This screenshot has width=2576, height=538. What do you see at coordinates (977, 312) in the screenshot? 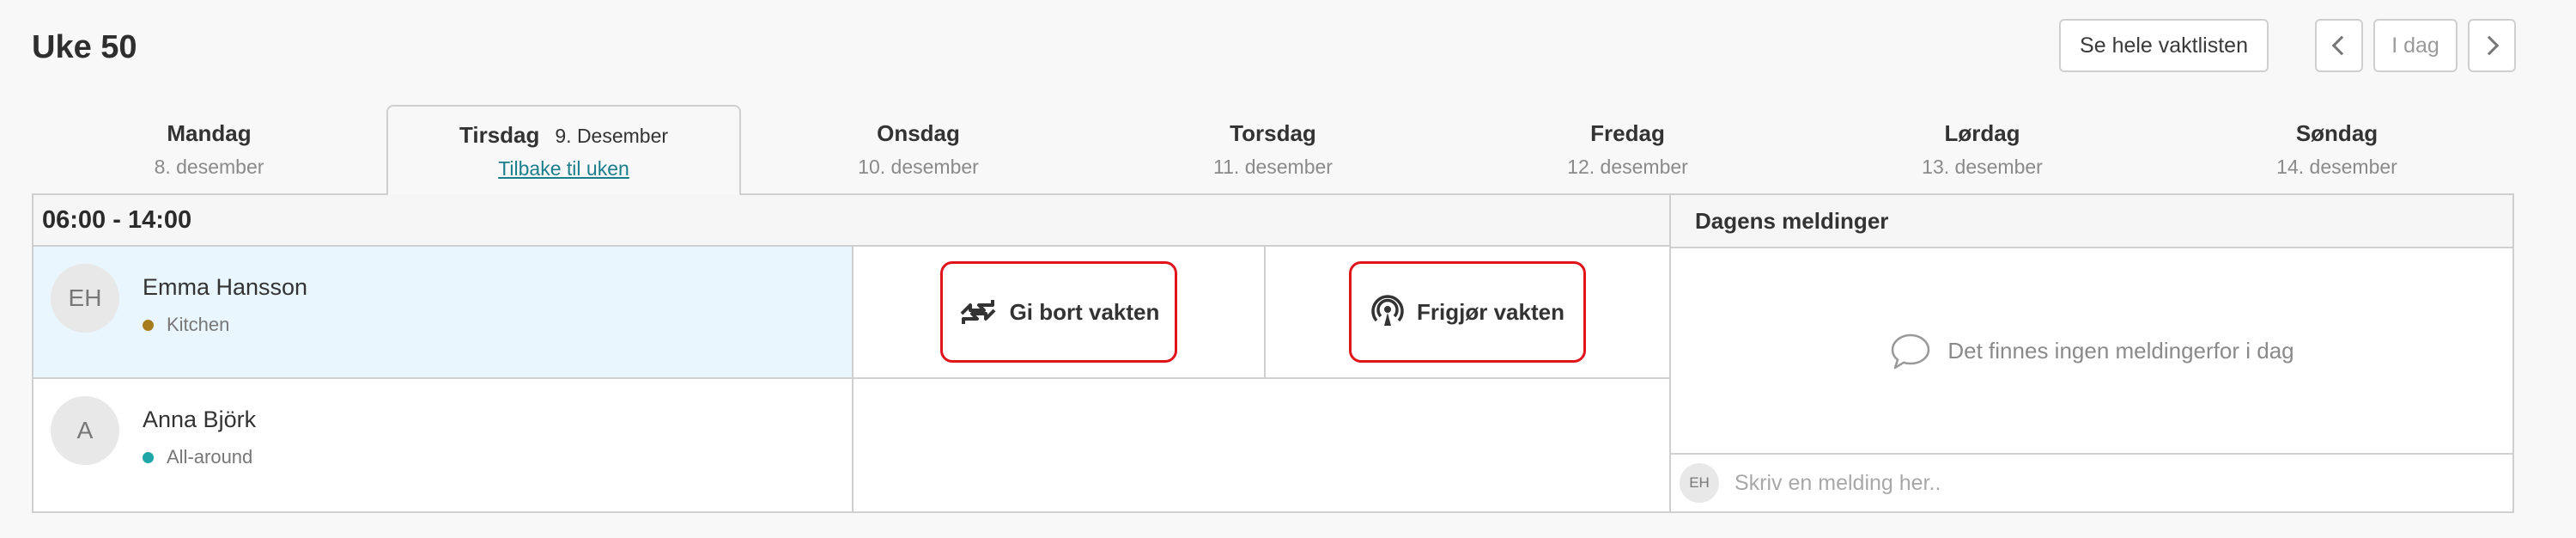
I see `swap-arrows-icon` at bounding box center [977, 312].